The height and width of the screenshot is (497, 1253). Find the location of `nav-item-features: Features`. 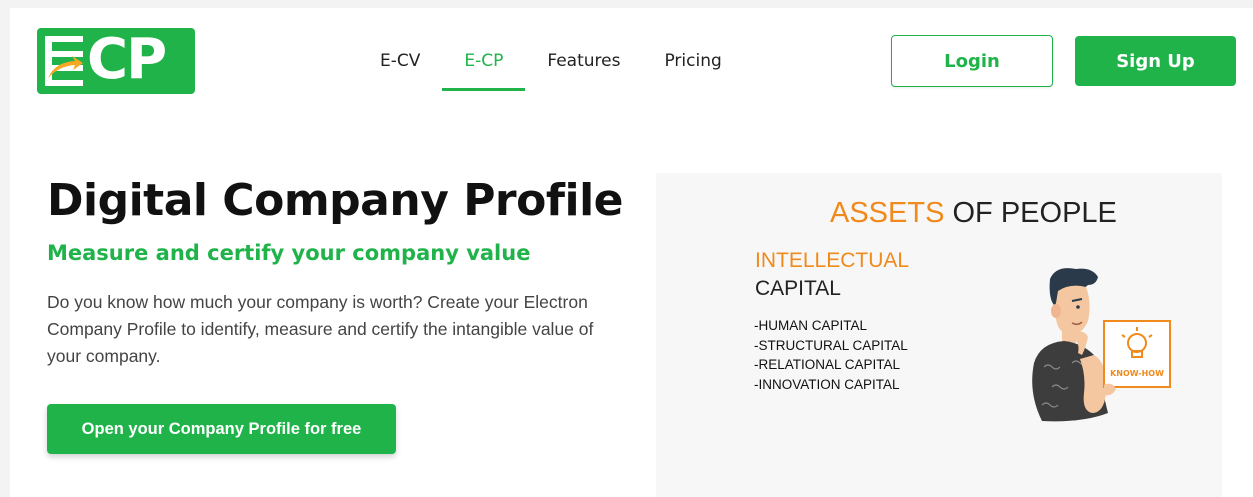

nav-item-features: Features is located at coordinates (583, 63).